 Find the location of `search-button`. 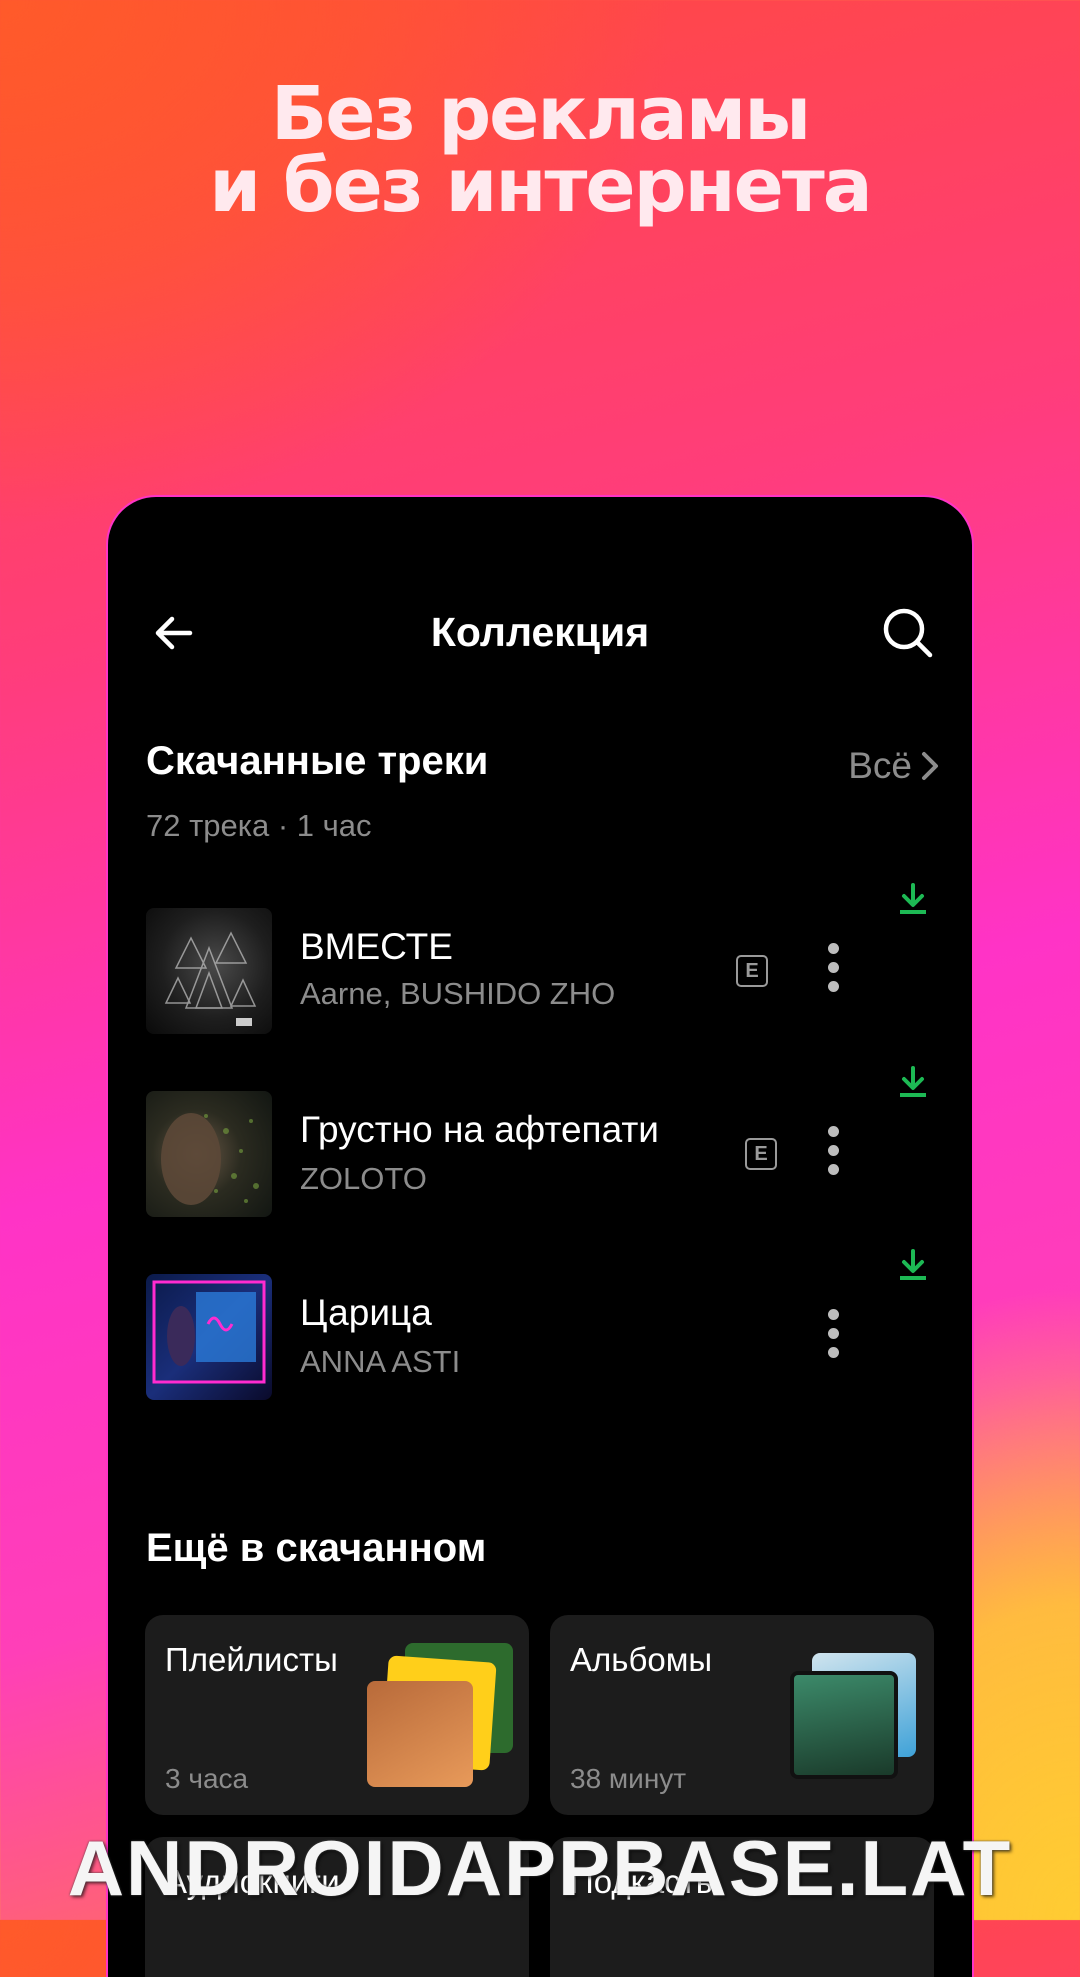

search-button is located at coordinates (908, 633).